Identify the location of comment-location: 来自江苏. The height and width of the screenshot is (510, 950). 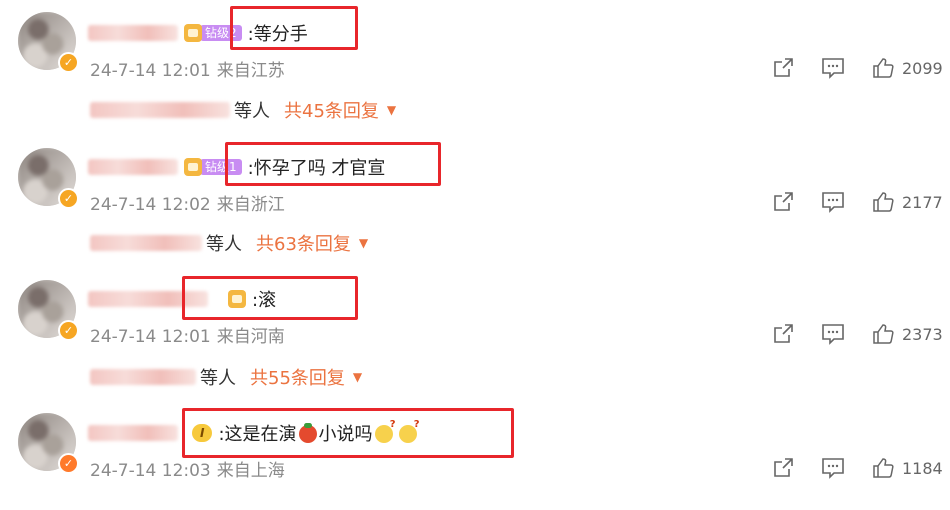
(250, 71).